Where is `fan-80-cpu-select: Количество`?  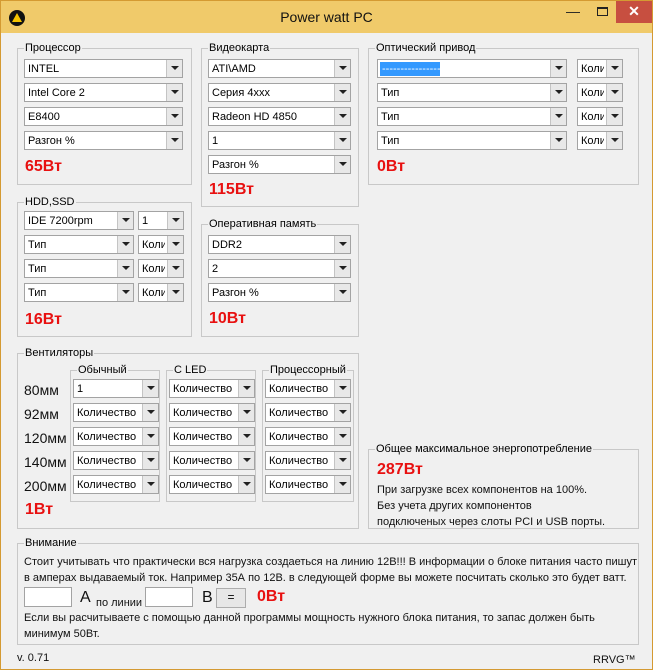 fan-80-cpu-select: Количество is located at coordinates (308, 388).